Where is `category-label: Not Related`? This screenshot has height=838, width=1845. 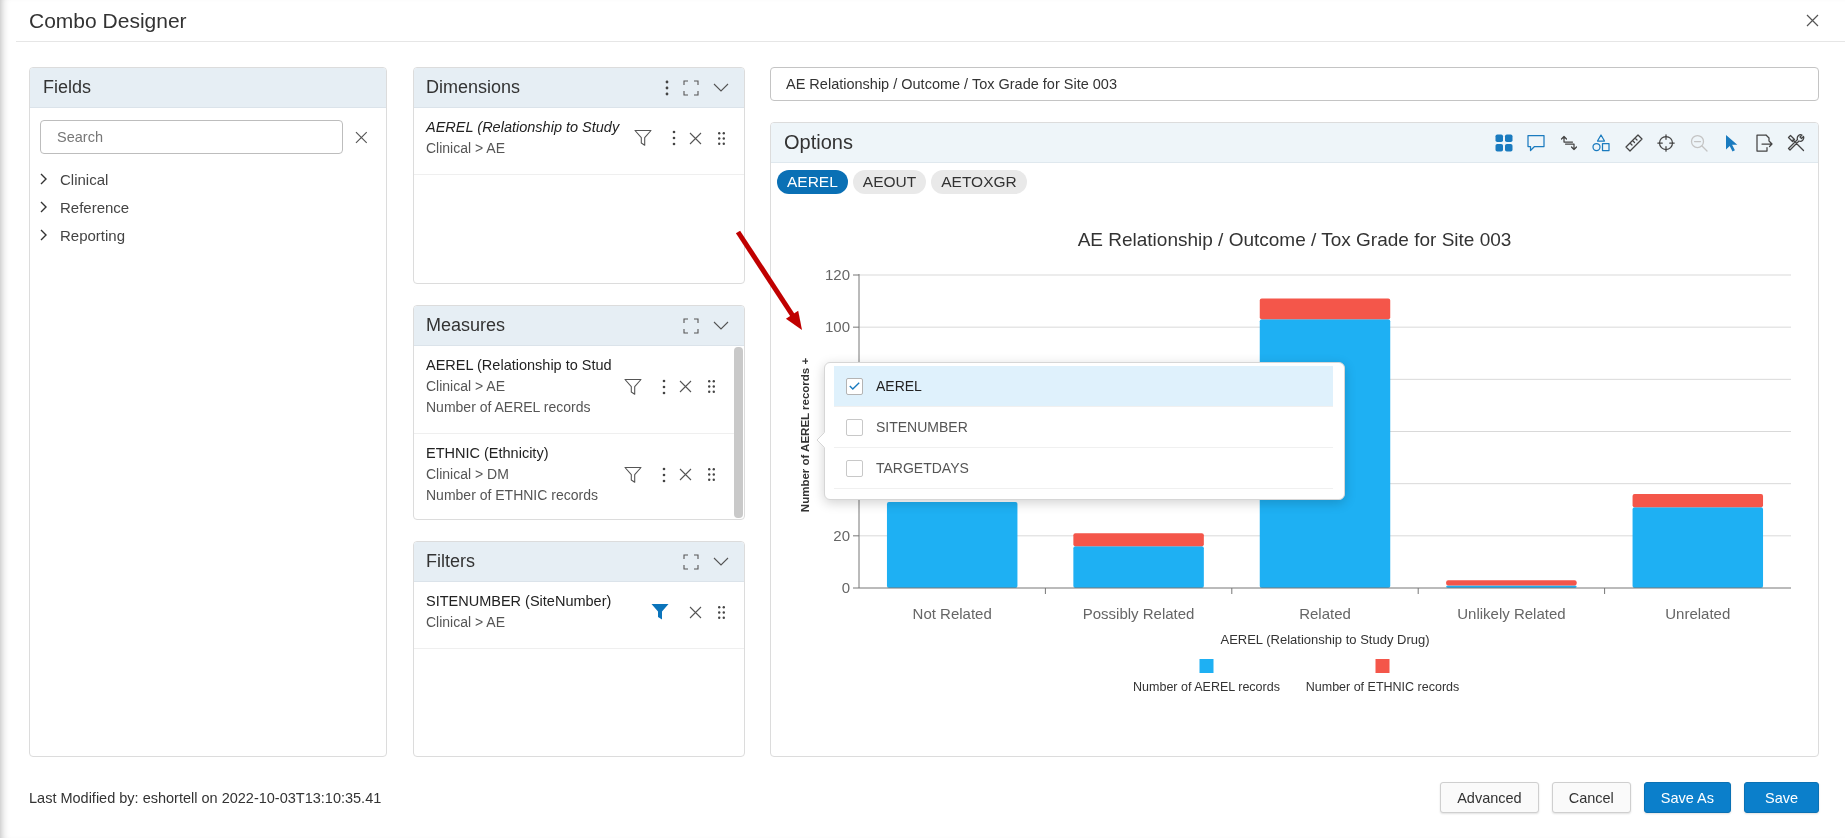
category-label: Not Related is located at coordinates (952, 613).